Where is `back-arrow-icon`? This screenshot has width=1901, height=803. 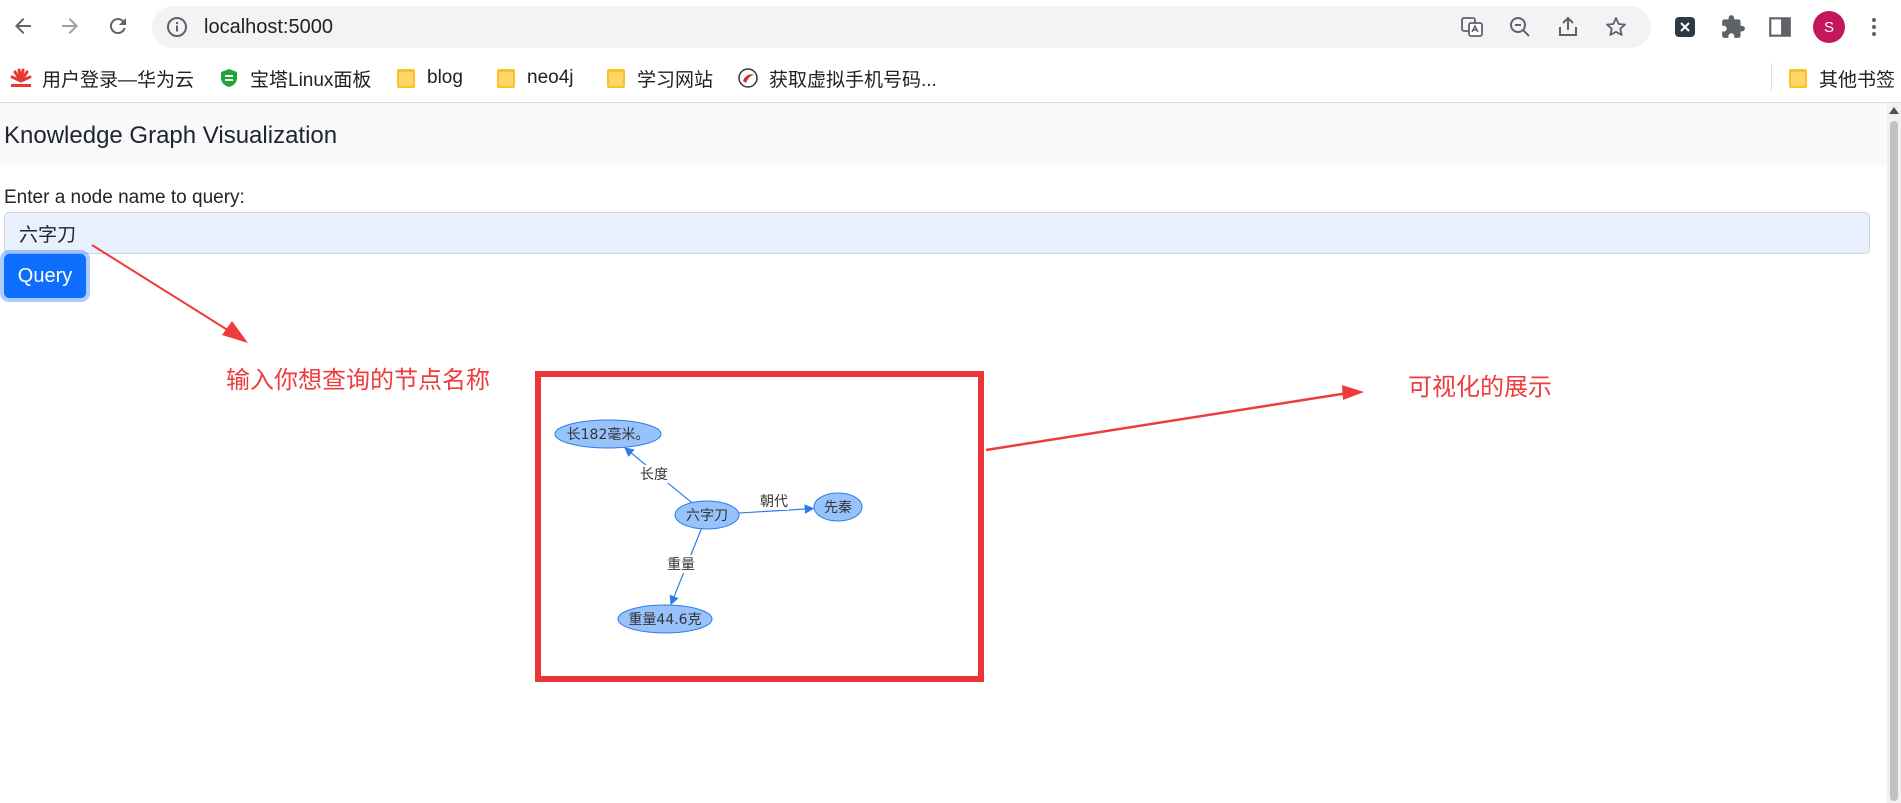
back-arrow-icon is located at coordinates (23, 26).